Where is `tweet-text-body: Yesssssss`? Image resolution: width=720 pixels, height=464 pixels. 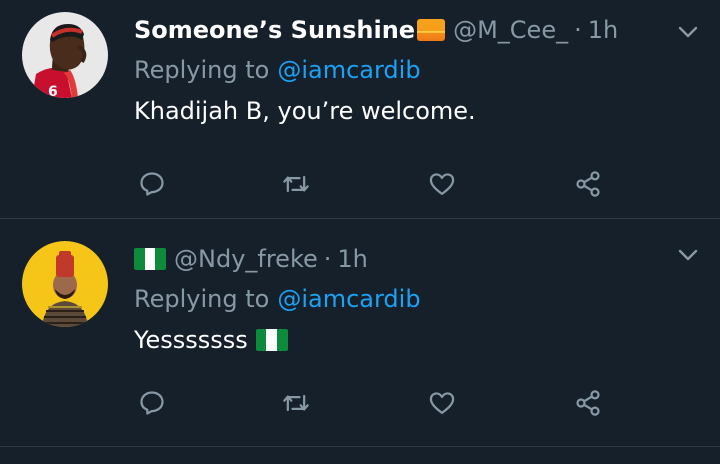 tweet-text-body: Yesssssss is located at coordinates (191, 340).